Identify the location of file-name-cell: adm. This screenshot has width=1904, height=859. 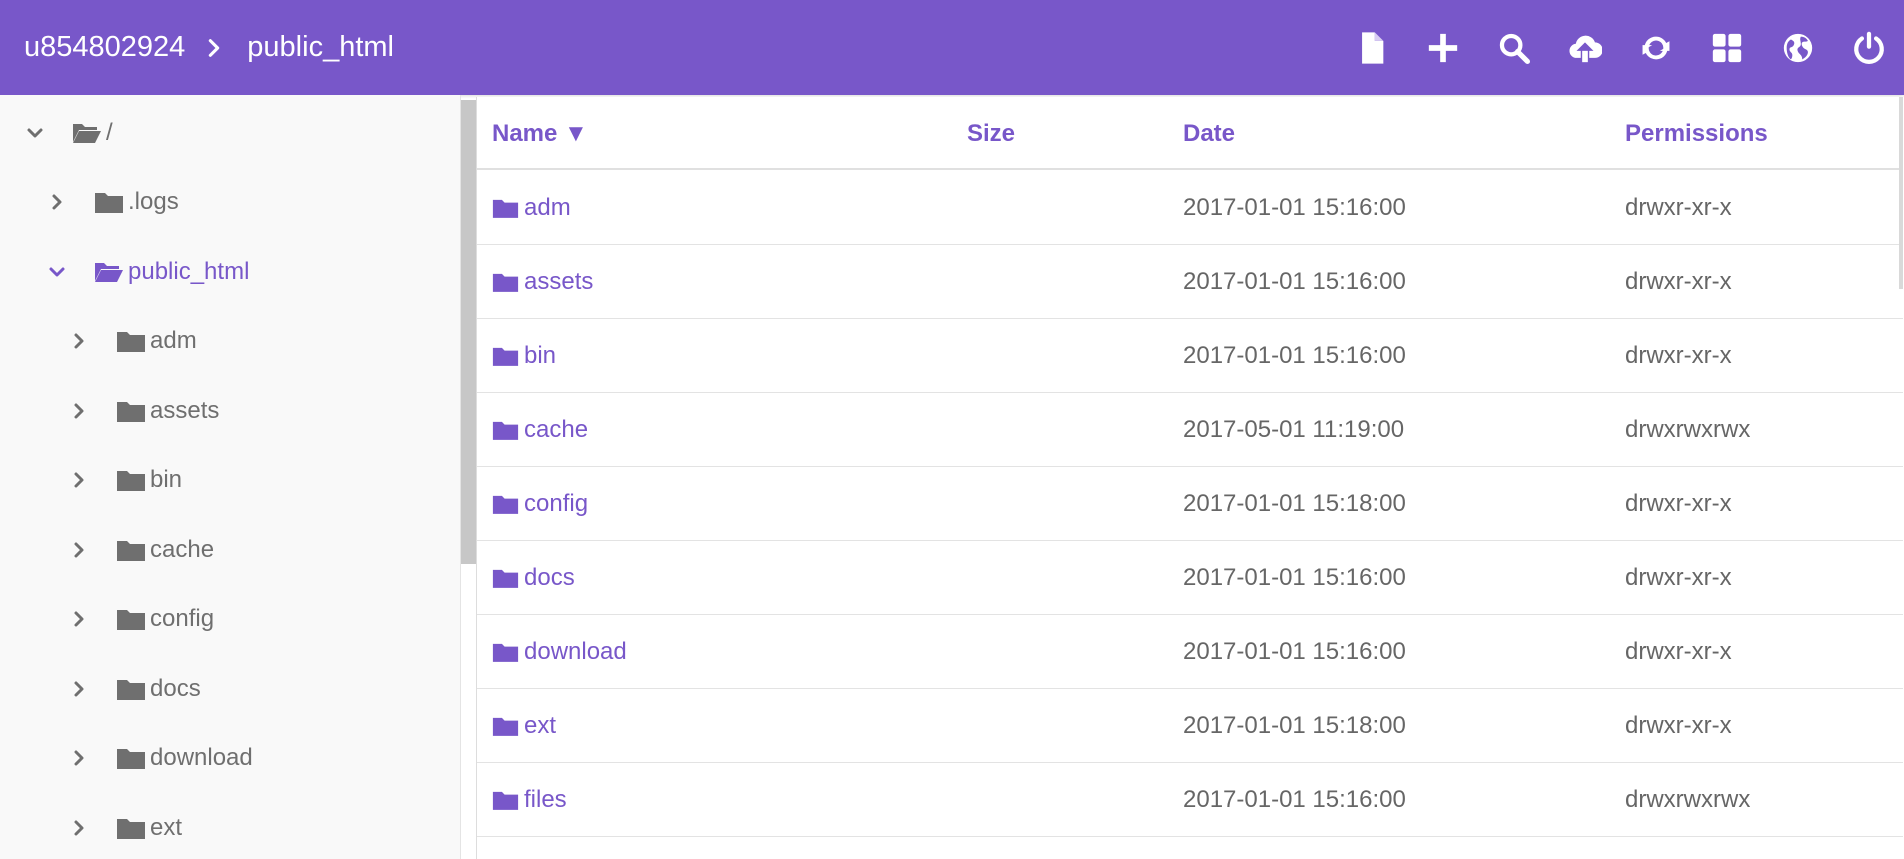
(531, 208).